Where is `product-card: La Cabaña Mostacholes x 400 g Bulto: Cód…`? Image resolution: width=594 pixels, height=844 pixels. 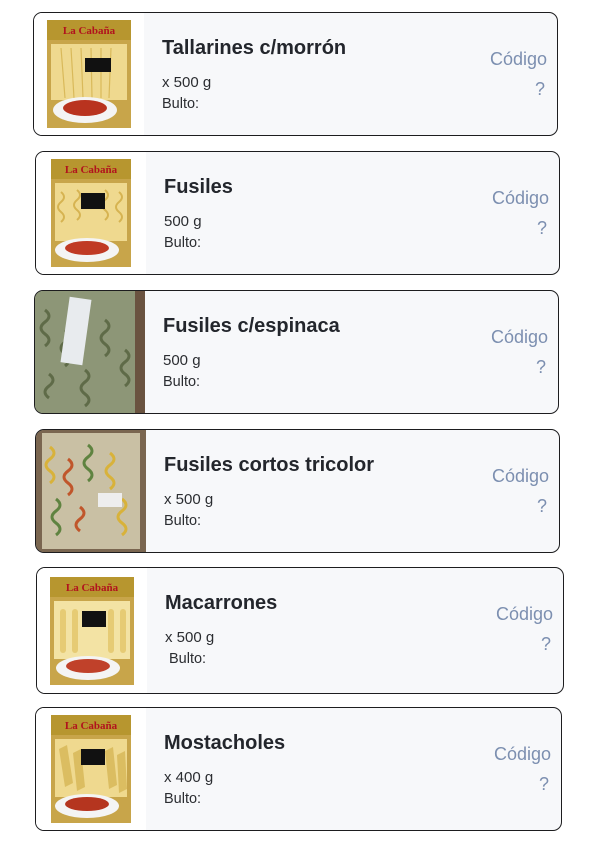
product-card: La Cabaña Mostacholes x 400 g Bulto: Cód… is located at coordinates (298, 769).